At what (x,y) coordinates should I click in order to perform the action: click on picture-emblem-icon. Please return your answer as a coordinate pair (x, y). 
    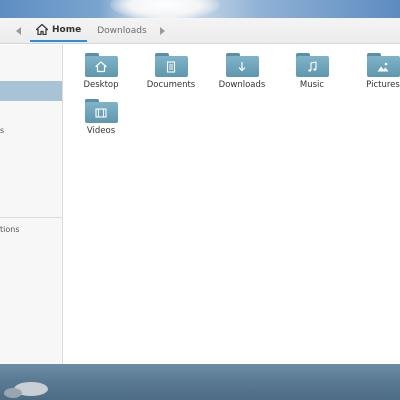
    Looking at the image, I should click on (383, 66).